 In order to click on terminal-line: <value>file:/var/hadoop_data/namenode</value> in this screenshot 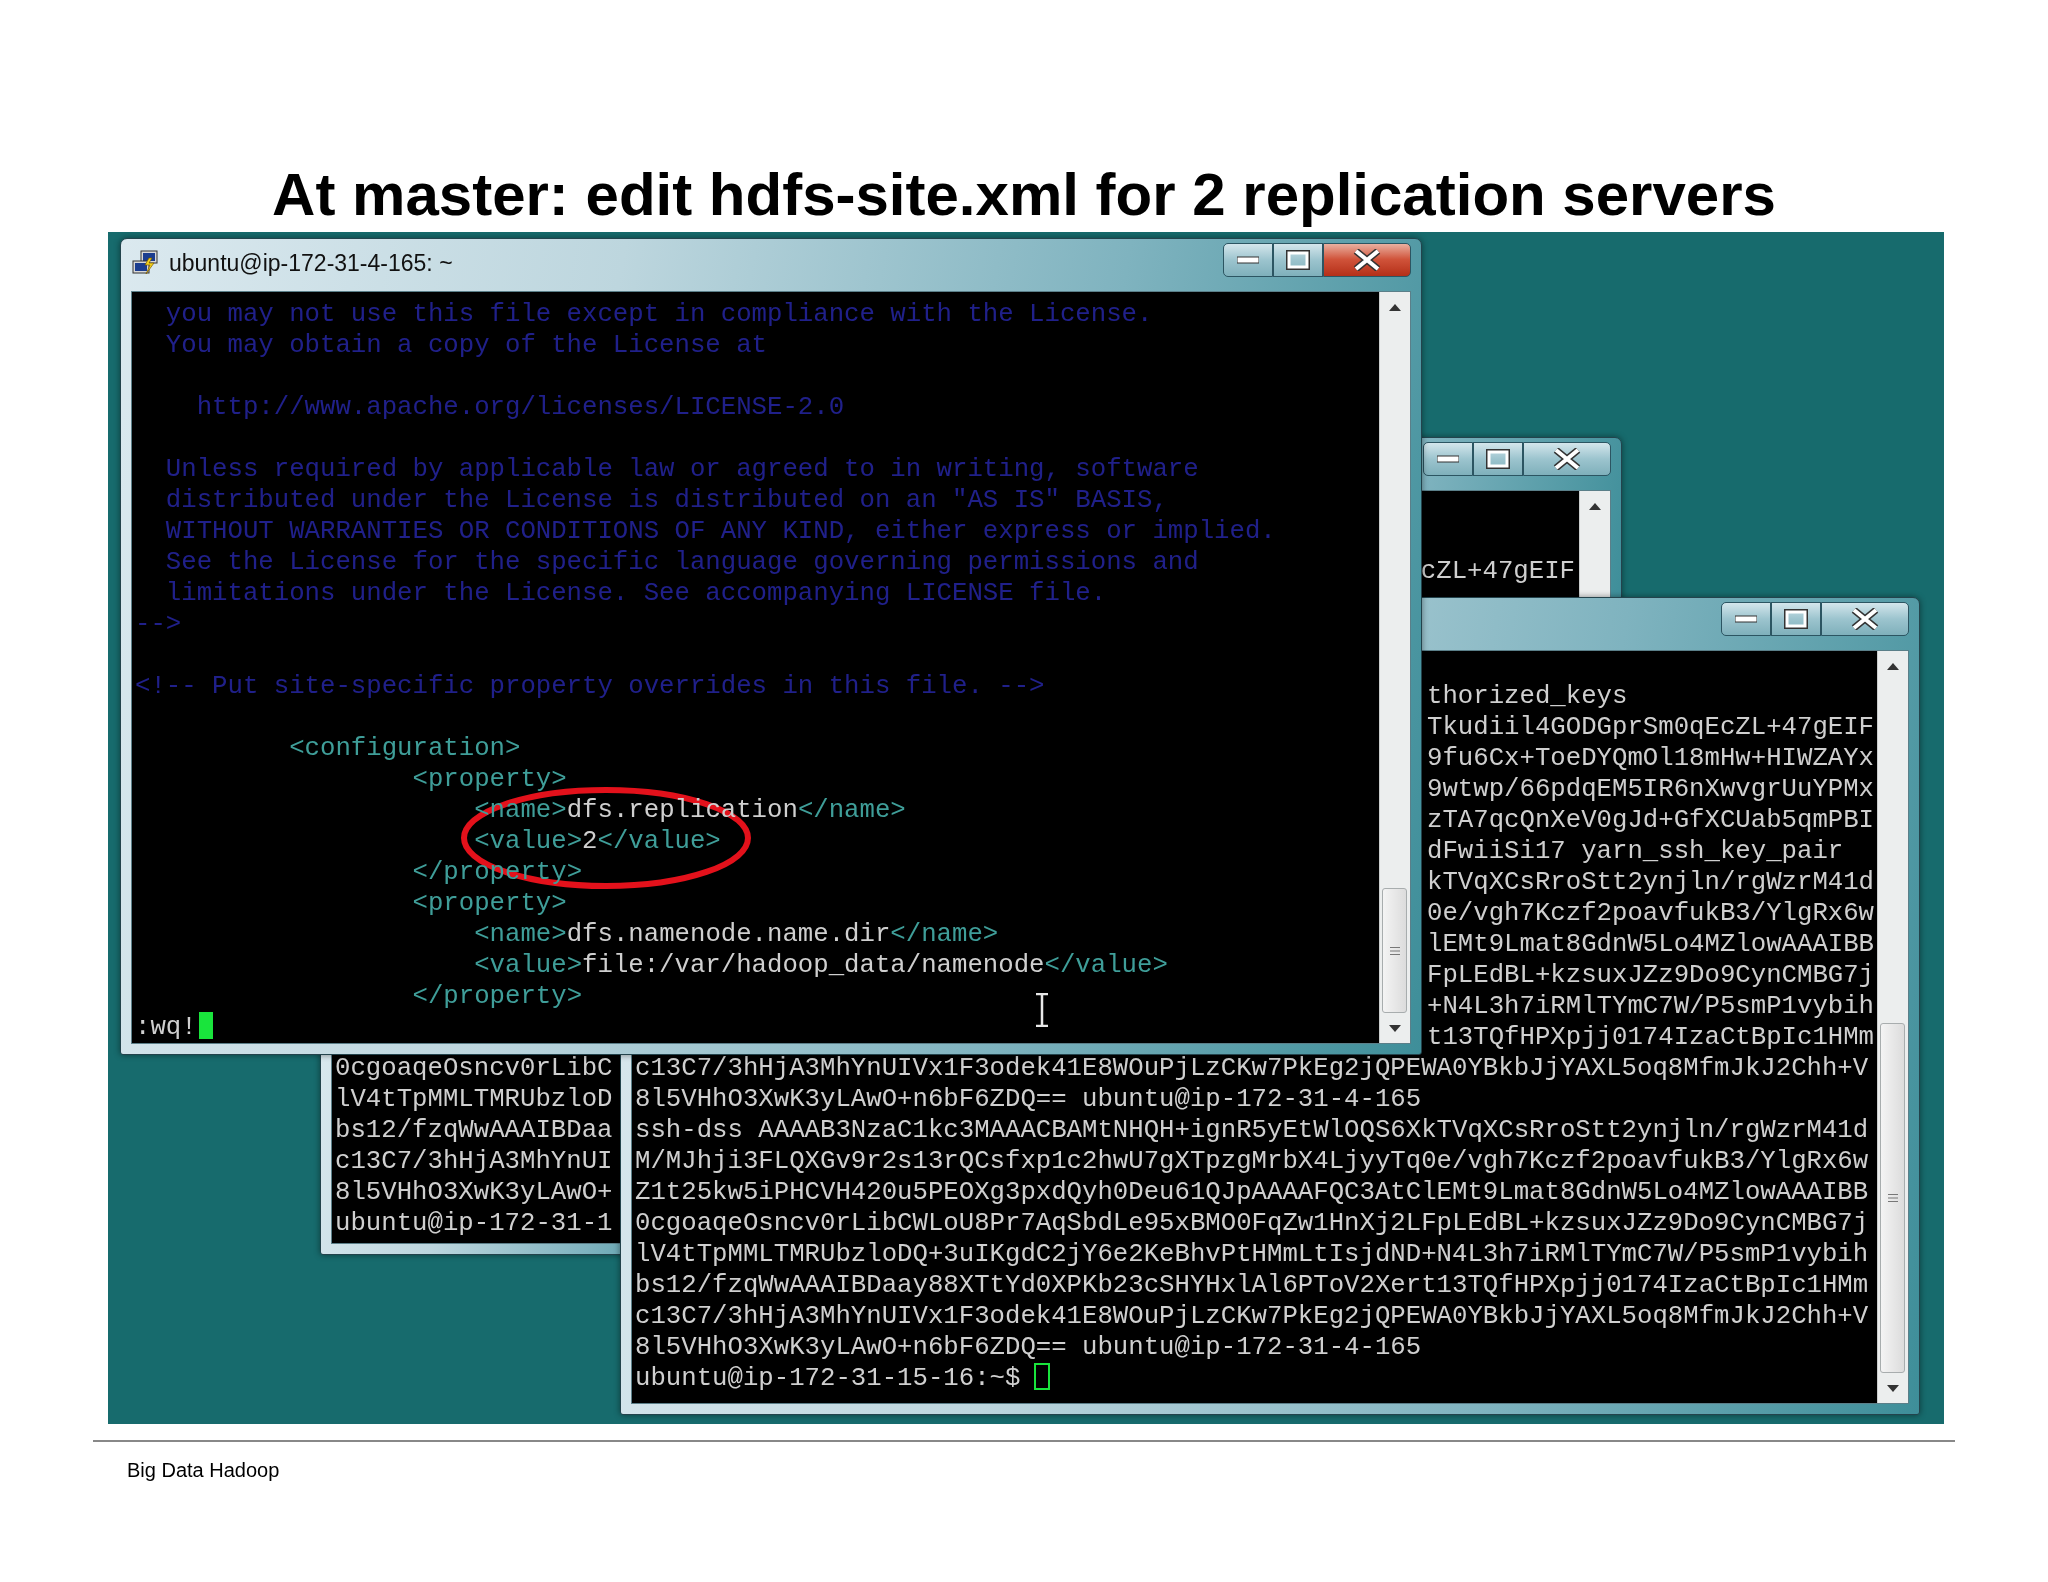, I will do `click(820, 965)`.